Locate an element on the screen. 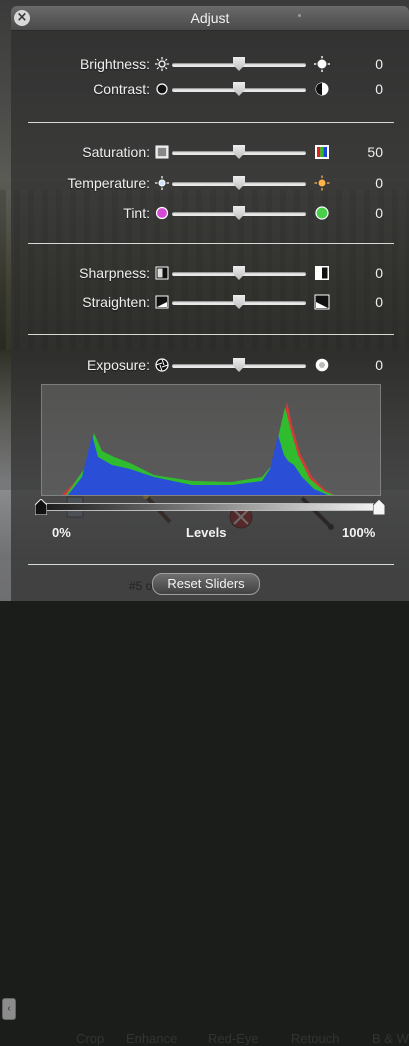  straighten-left-icon is located at coordinates (162, 302).